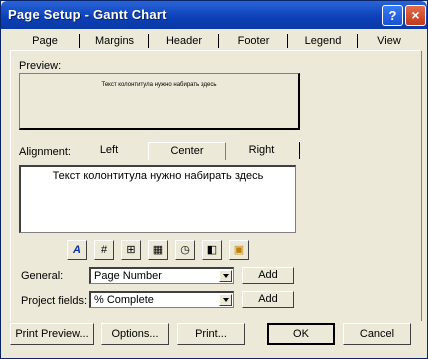 The image size is (428, 359). I want to click on alignment-tab-label: Center, so click(187, 151).